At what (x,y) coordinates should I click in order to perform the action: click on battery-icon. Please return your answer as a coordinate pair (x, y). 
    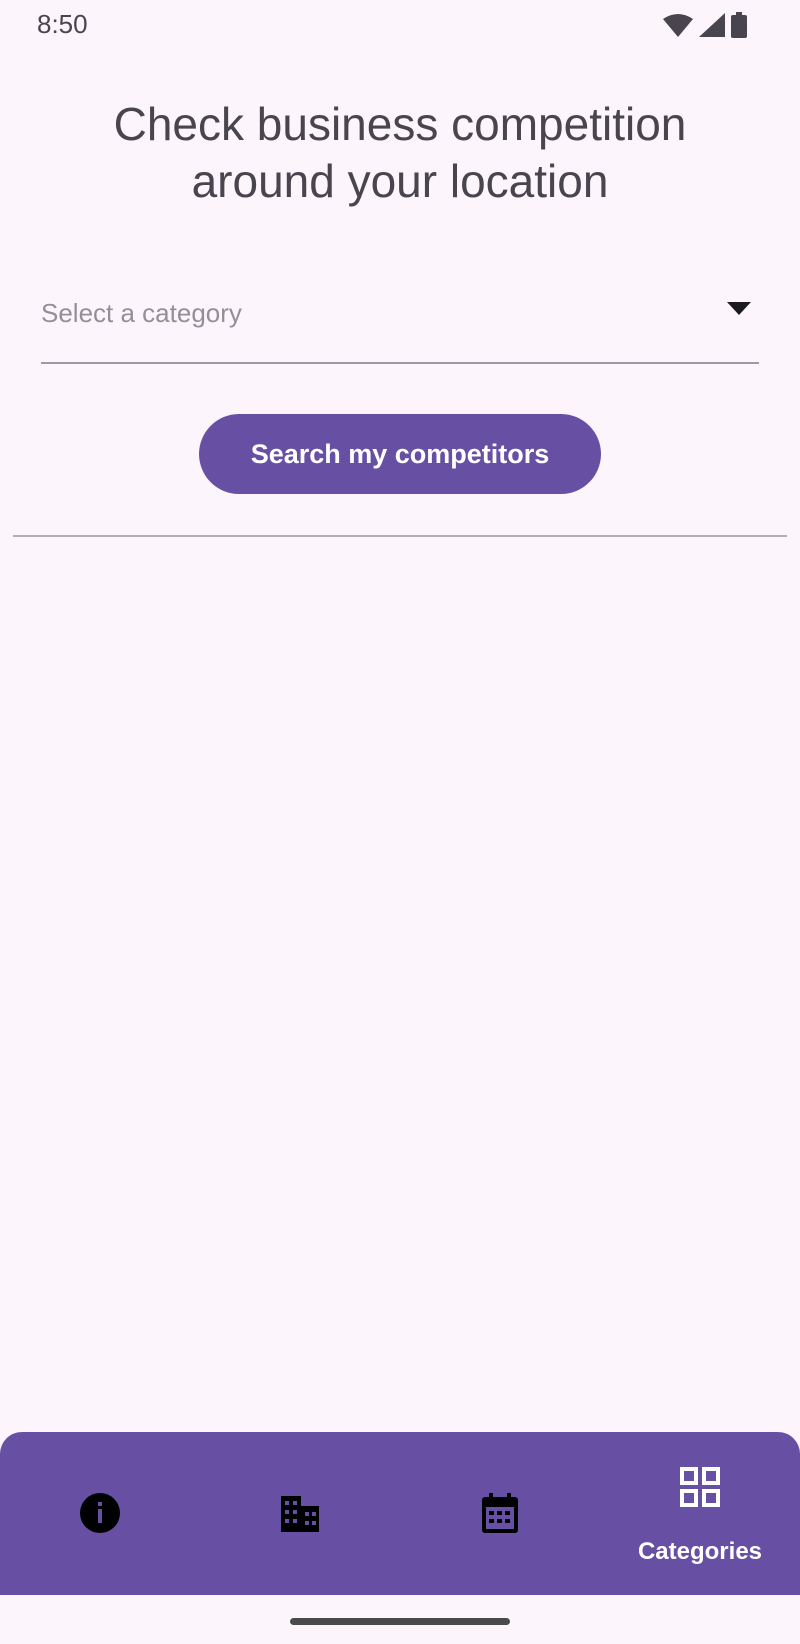
    Looking at the image, I should click on (739, 25).